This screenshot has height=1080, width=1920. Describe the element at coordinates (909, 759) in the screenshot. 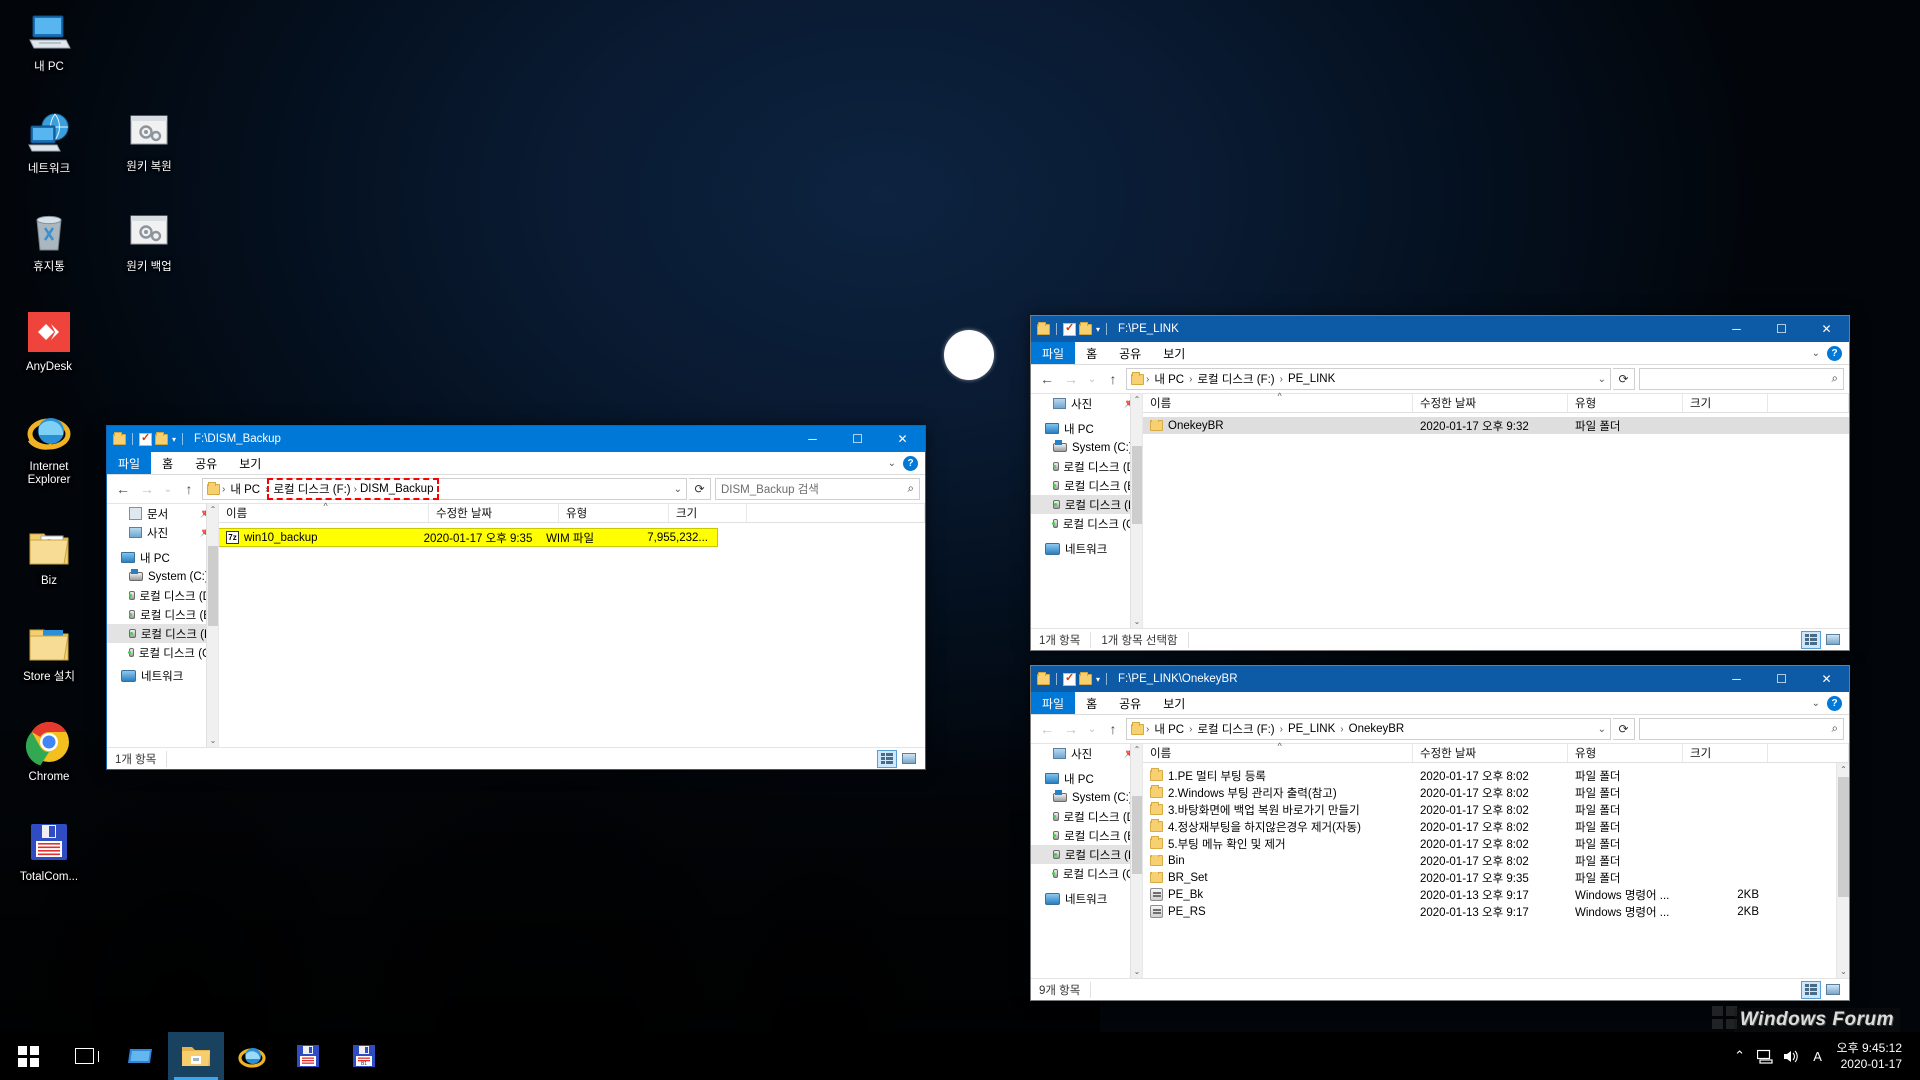

I see `large-icons-view-button` at that location.